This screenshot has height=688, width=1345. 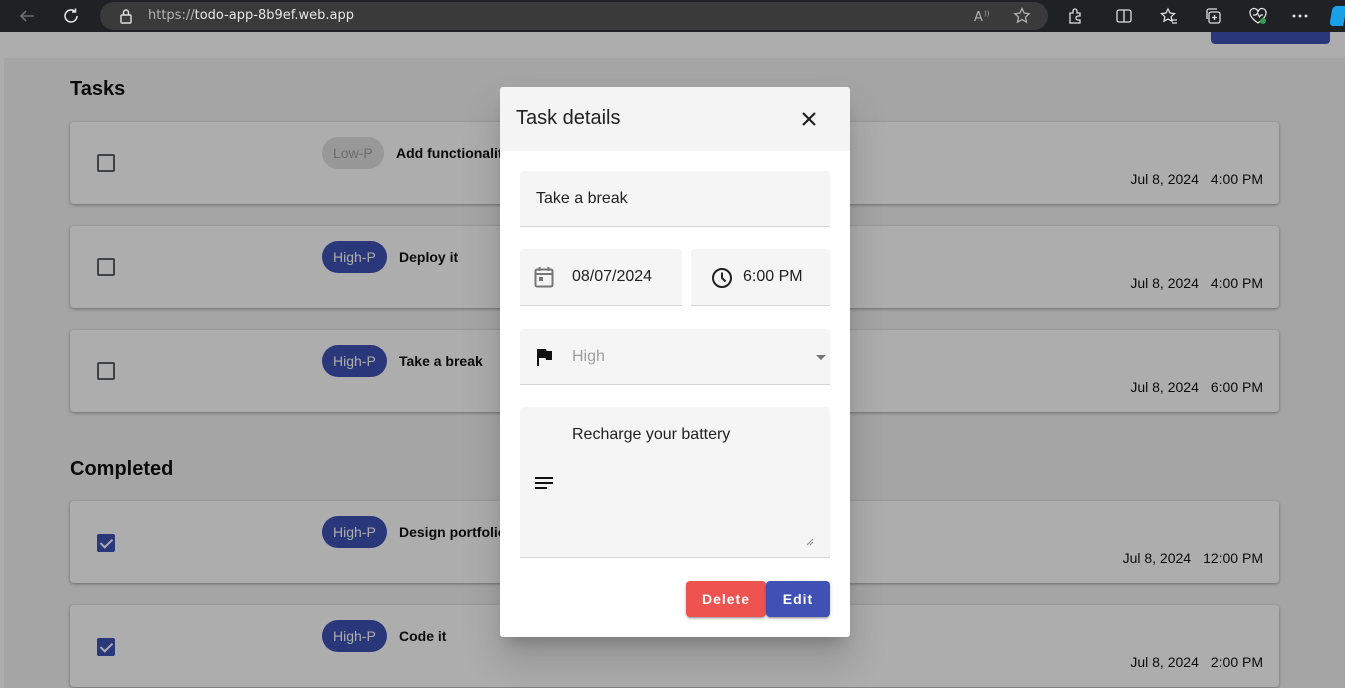 I want to click on split-screen-icon, so click(x=1124, y=16).